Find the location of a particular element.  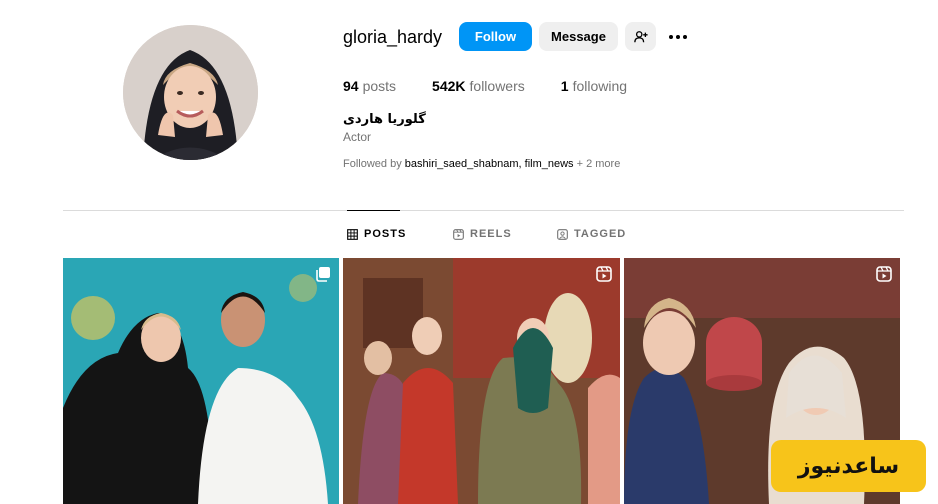

follow-button: Follow is located at coordinates (495, 36).